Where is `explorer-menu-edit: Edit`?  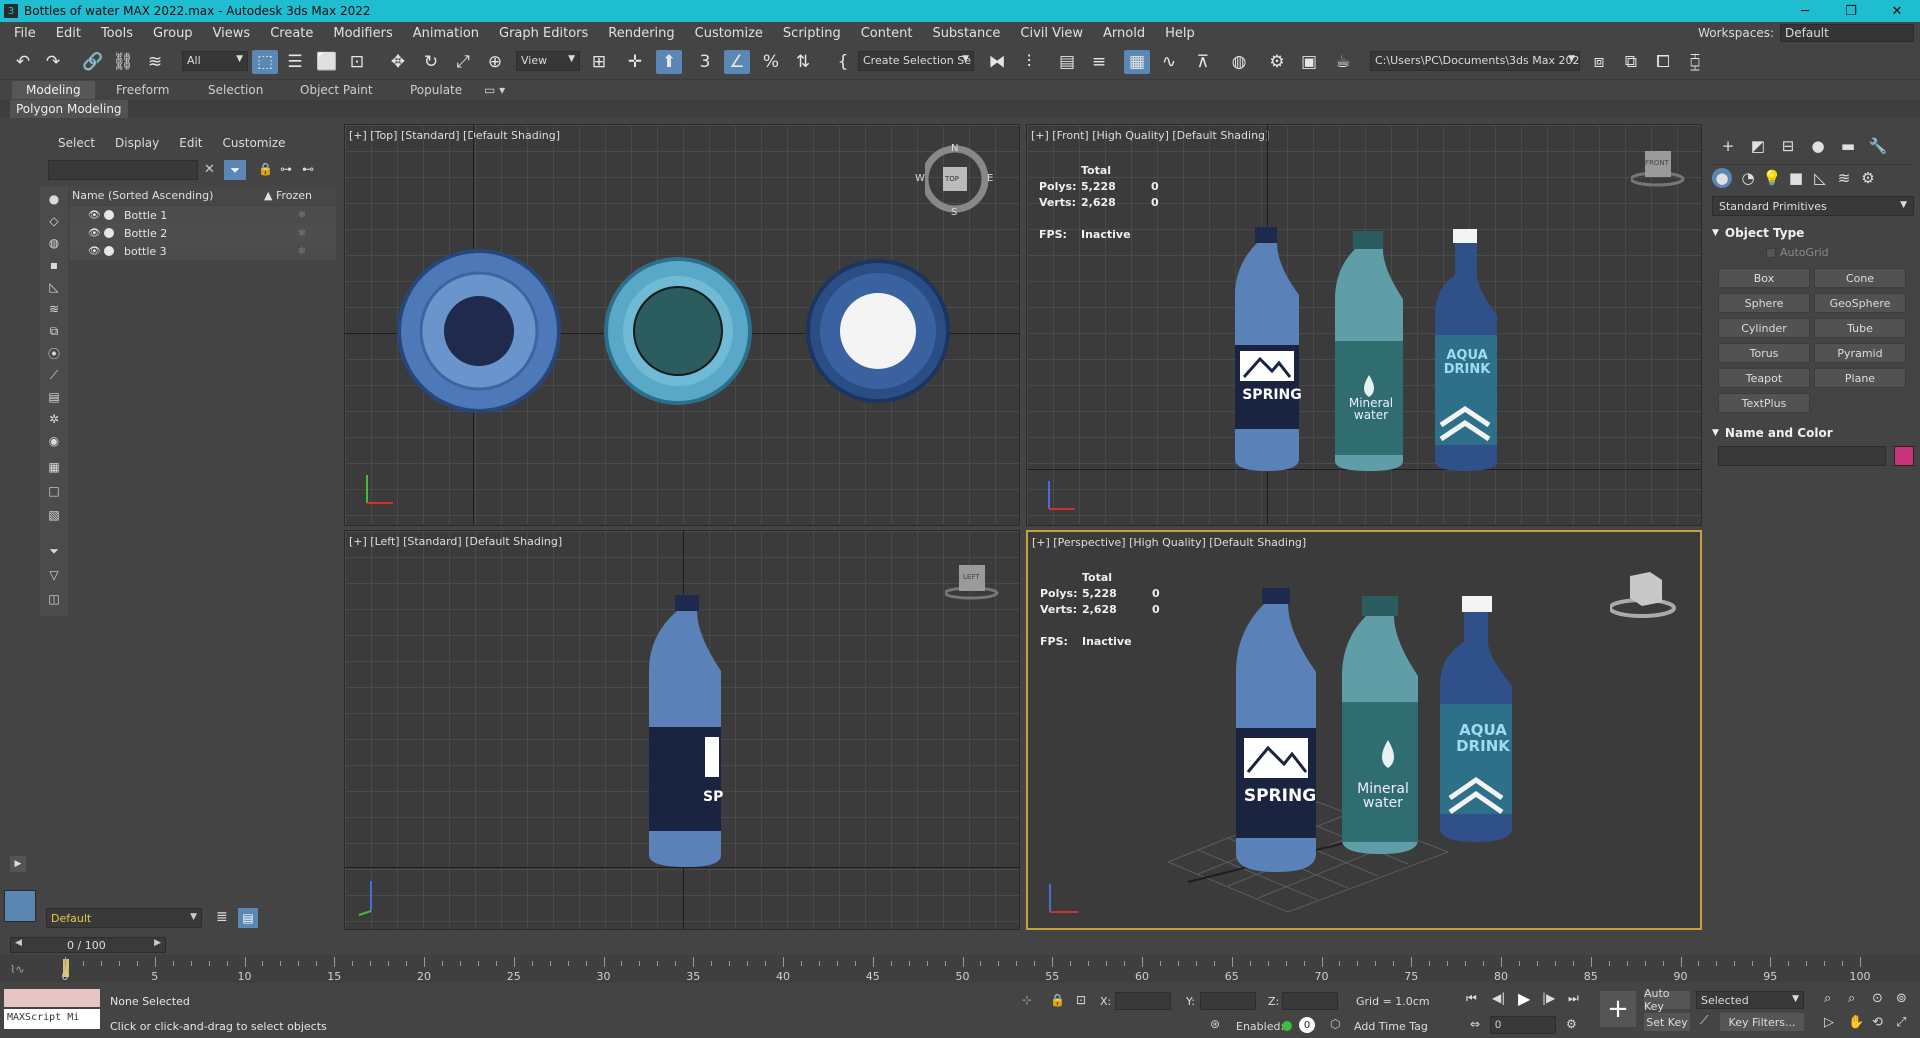
explorer-menu-edit: Edit is located at coordinates (190, 143).